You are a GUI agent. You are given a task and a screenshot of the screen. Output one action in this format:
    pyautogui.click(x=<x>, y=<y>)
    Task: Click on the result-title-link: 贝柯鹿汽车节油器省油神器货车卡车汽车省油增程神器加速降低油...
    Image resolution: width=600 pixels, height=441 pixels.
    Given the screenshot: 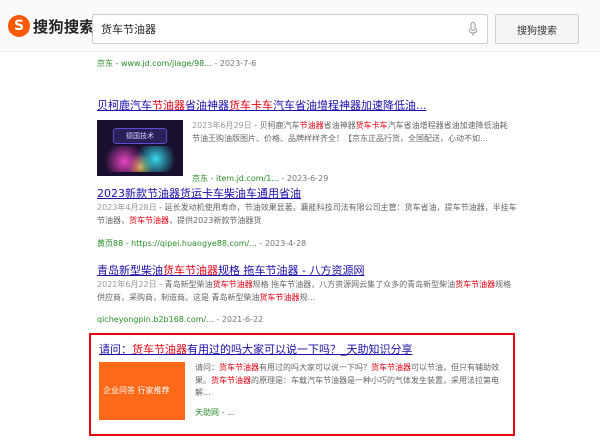 What is the action you would take?
    pyautogui.click(x=307, y=105)
    